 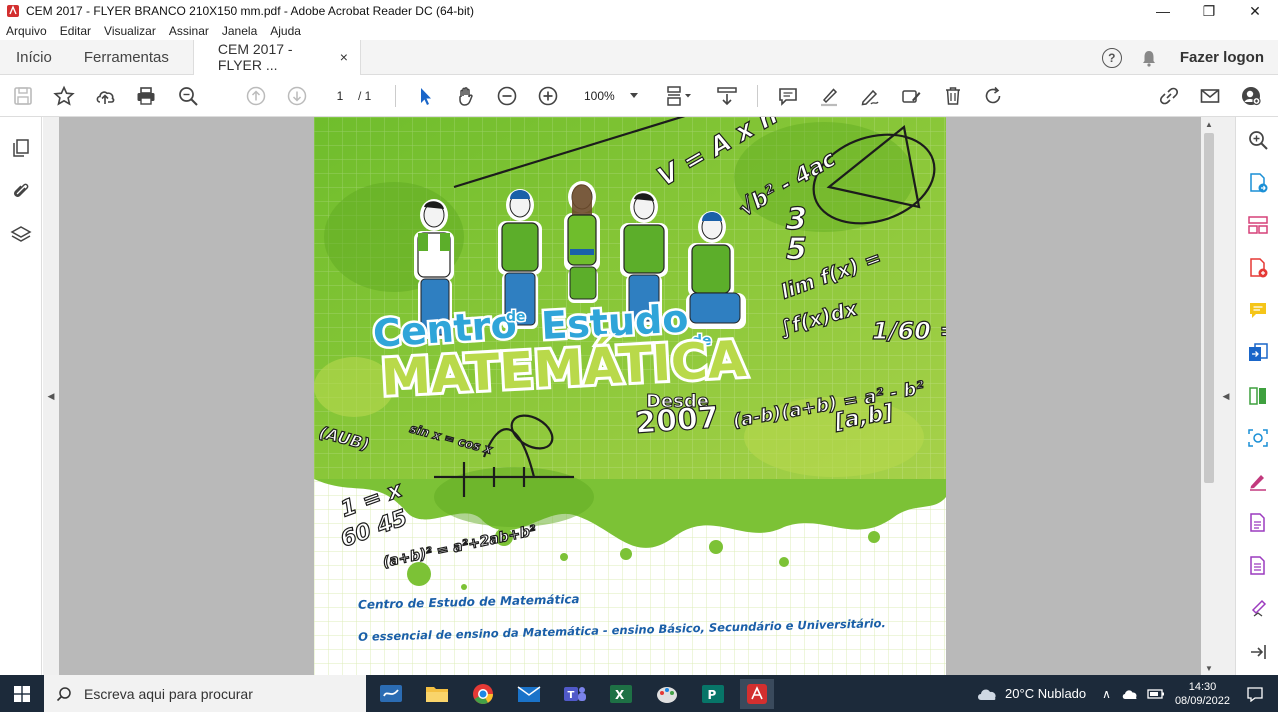 What do you see at coordinates (1258, 268) in the screenshot?
I see `create-pdf-icon` at bounding box center [1258, 268].